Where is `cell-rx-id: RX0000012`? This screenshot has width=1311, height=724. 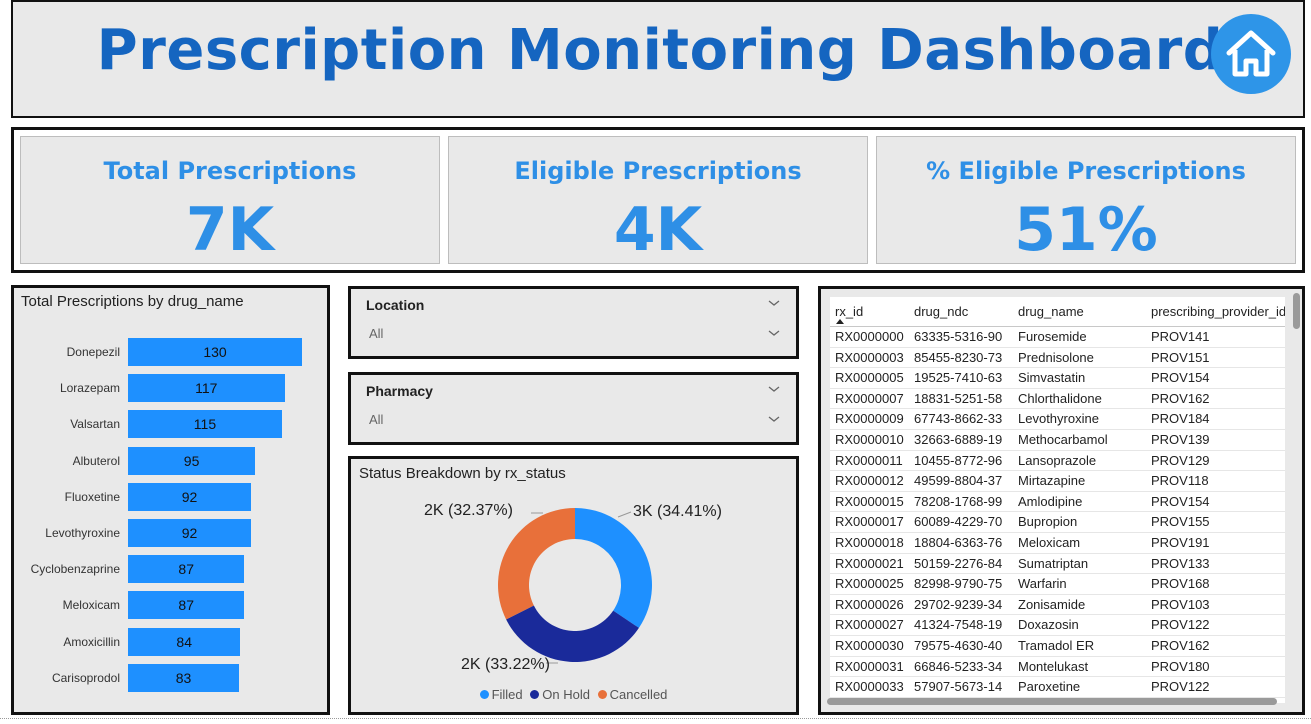
cell-rx-id: RX0000012 is located at coordinates (869, 481).